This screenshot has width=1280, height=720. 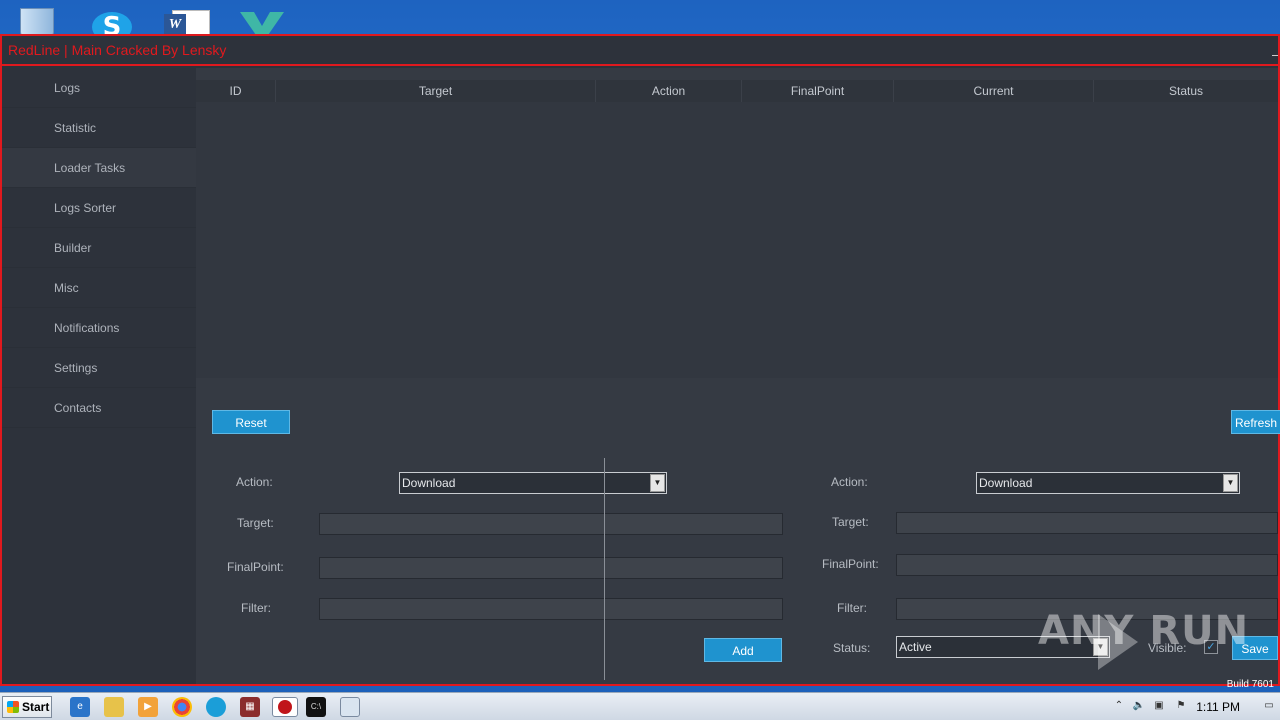 What do you see at coordinates (1006, 483) in the screenshot?
I see `right-action-value: Download` at bounding box center [1006, 483].